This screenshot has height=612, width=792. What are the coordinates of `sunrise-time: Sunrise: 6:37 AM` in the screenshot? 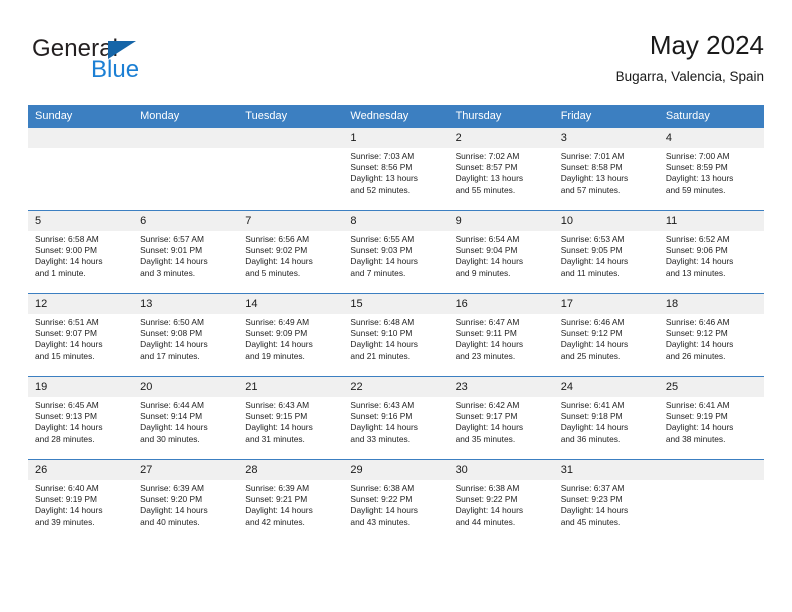 It's located at (592, 488).